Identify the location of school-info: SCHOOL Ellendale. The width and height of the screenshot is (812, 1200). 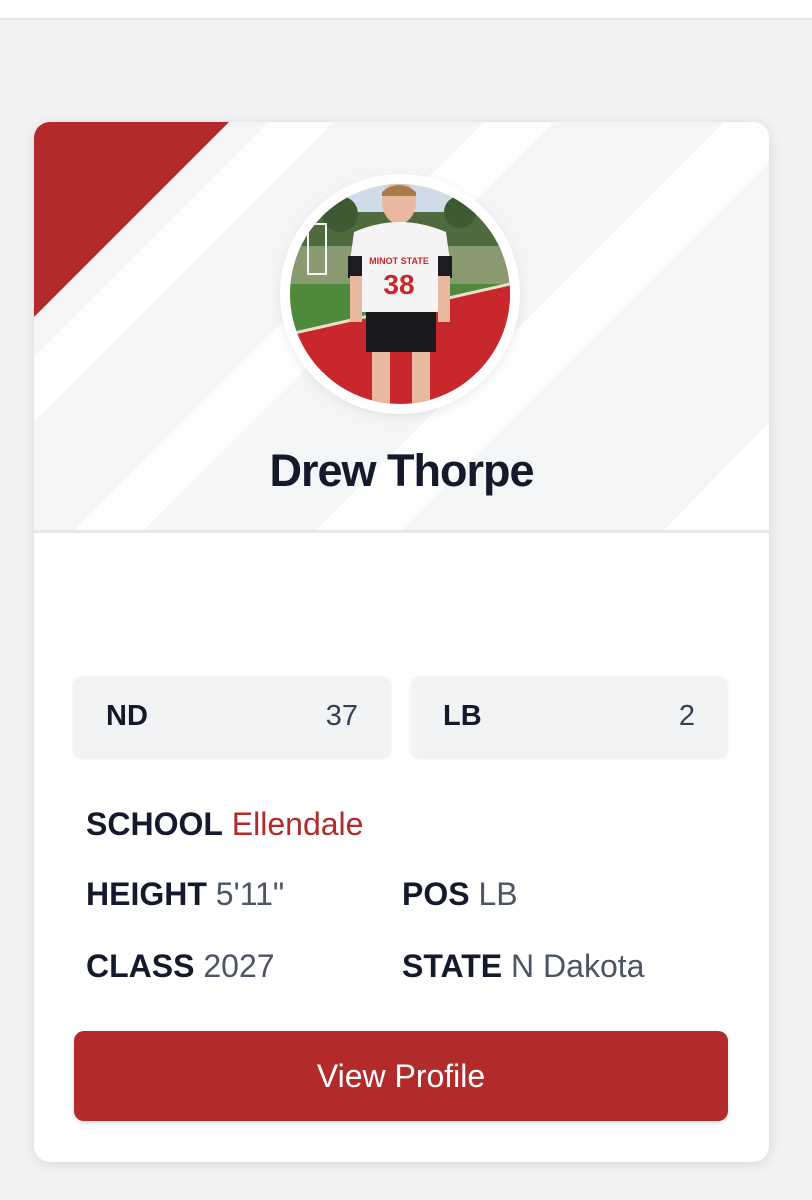
(224, 824).